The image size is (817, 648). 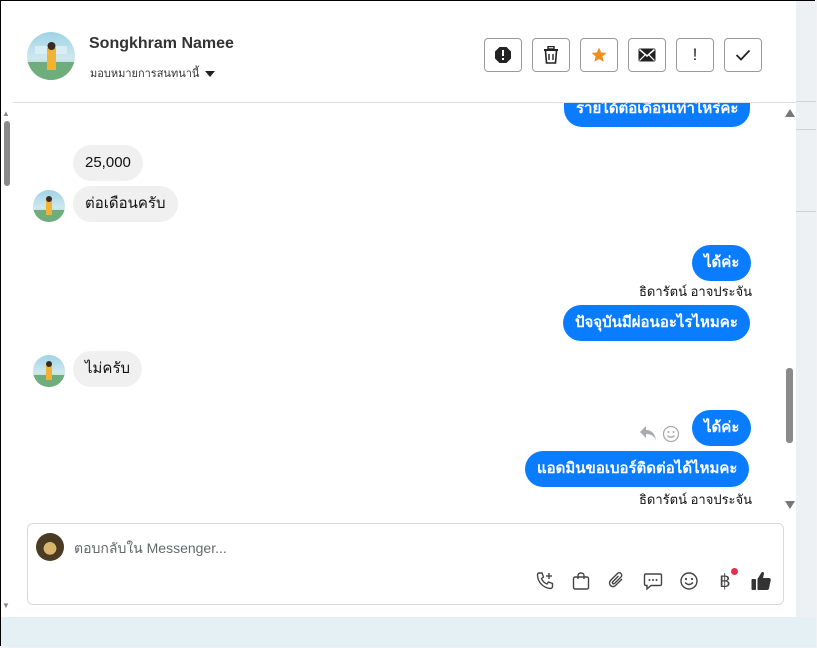 I want to click on contact-avatar, so click(x=51, y=56).